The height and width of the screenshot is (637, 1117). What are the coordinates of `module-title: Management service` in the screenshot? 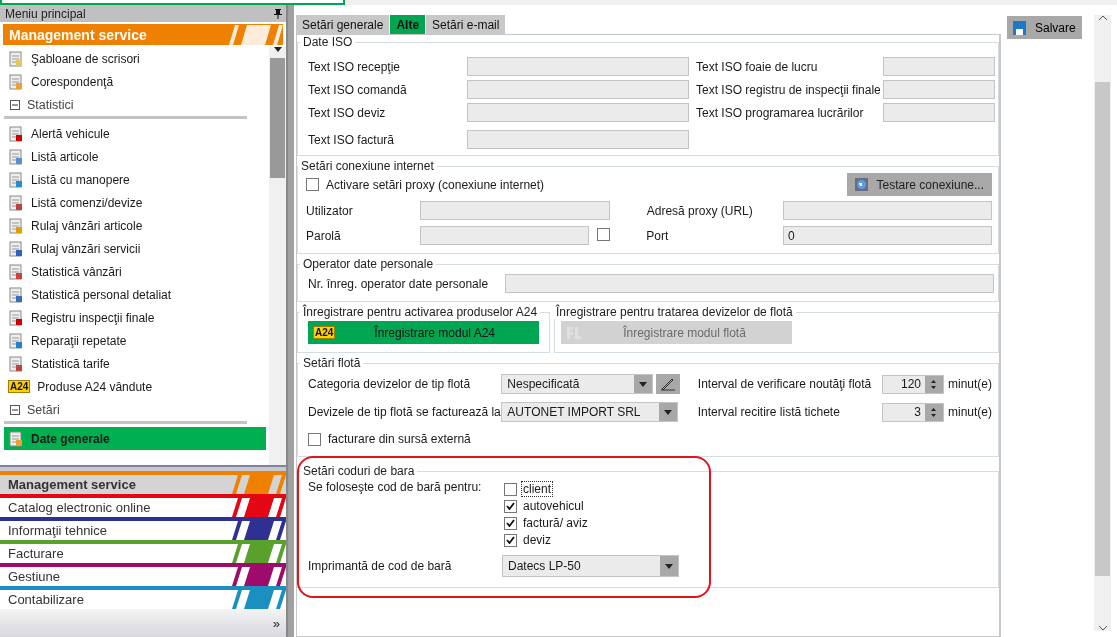 It's located at (78, 34).